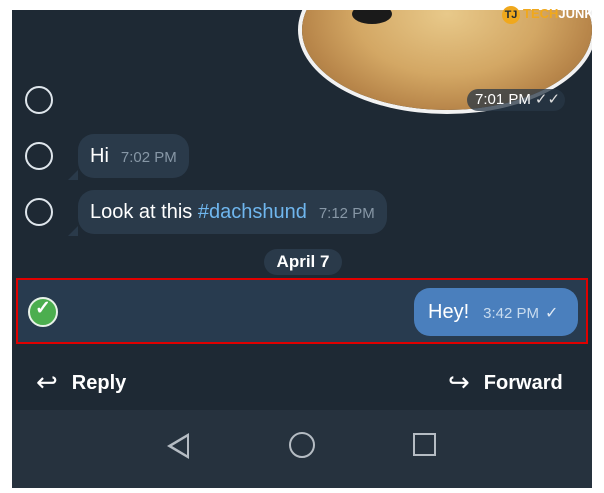 The width and height of the screenshot is (604, 493). What do you see at coordinates (511, 313) in the screenshot?
I see `message-time: 3:42 PM` at bounding box center [511, 313].